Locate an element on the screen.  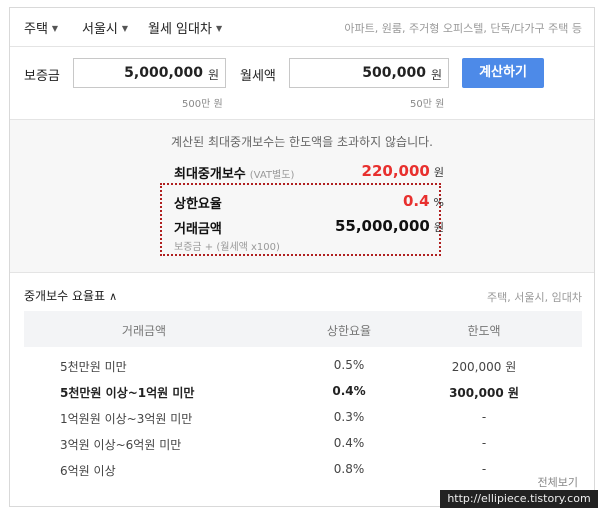
calculate-button: 계산하기 is located at coordinates (503, 73).